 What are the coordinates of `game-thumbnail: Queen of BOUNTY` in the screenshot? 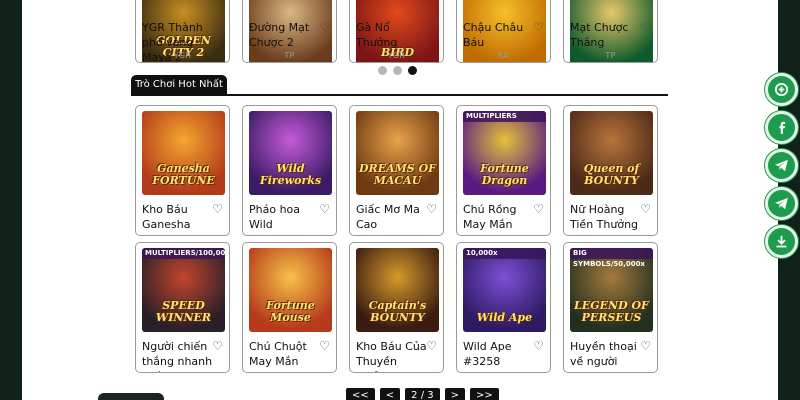 It's located at (611, 153).